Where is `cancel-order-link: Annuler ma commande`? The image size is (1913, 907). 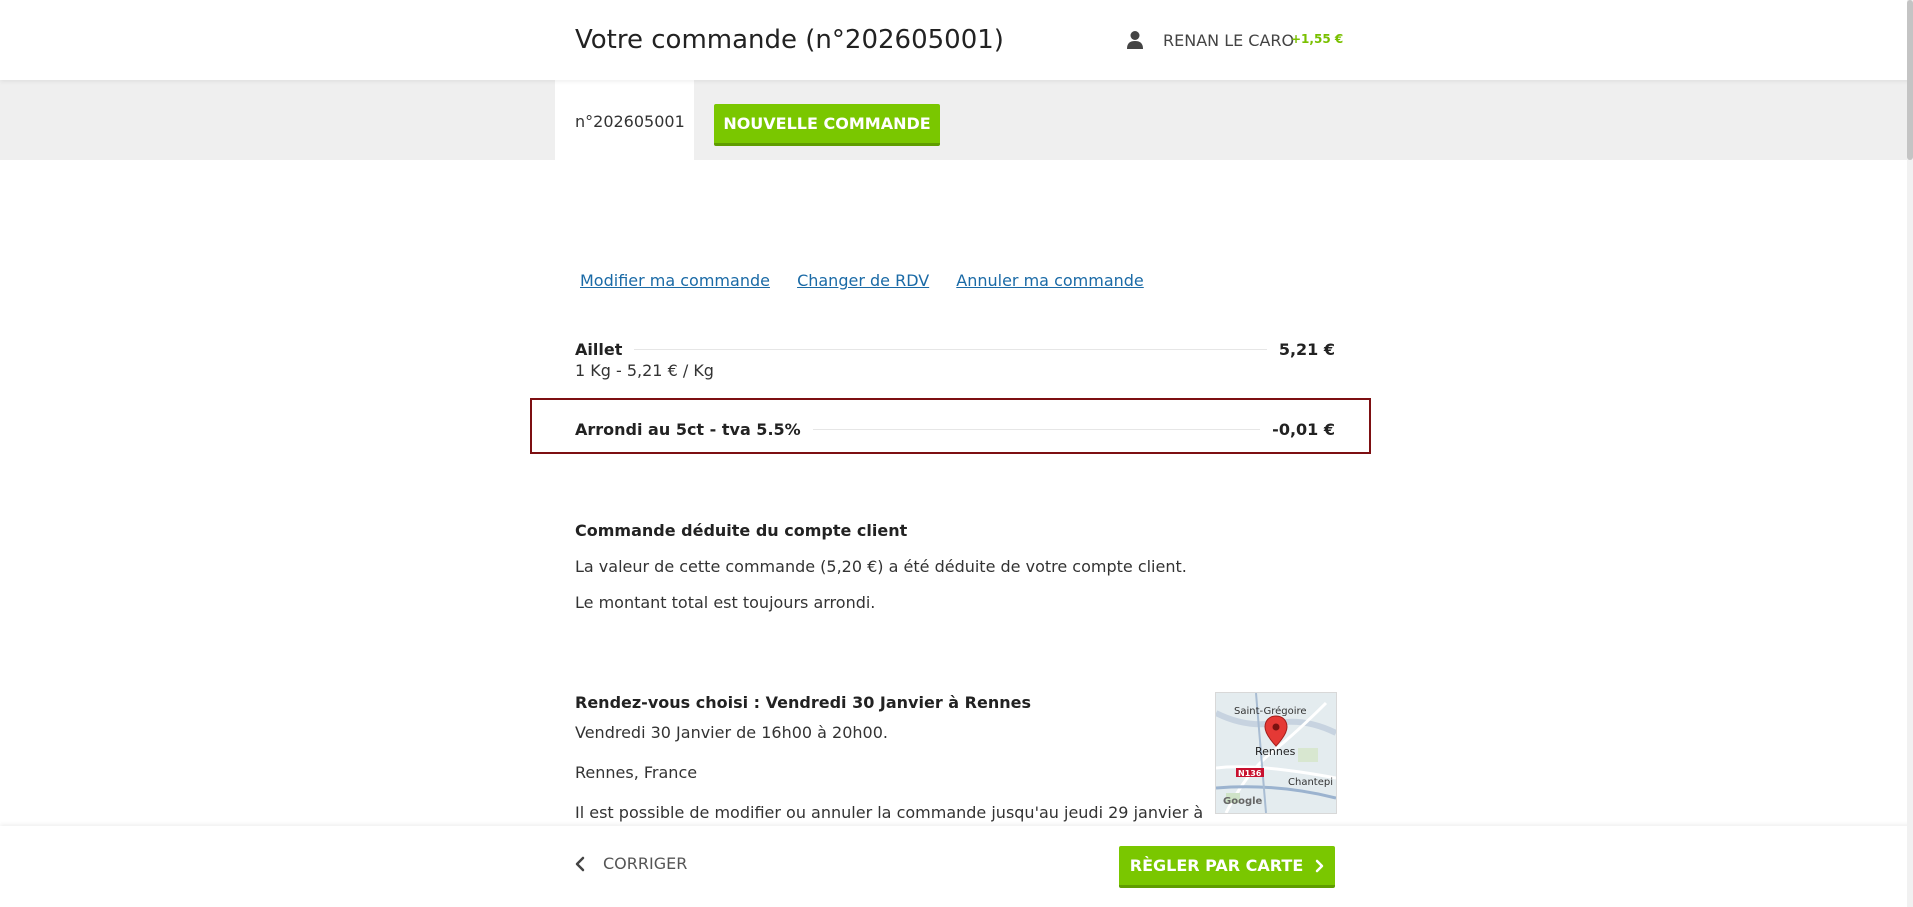 cancel-order-link: Annuler ma commande is located at coordinates (1050, 280).